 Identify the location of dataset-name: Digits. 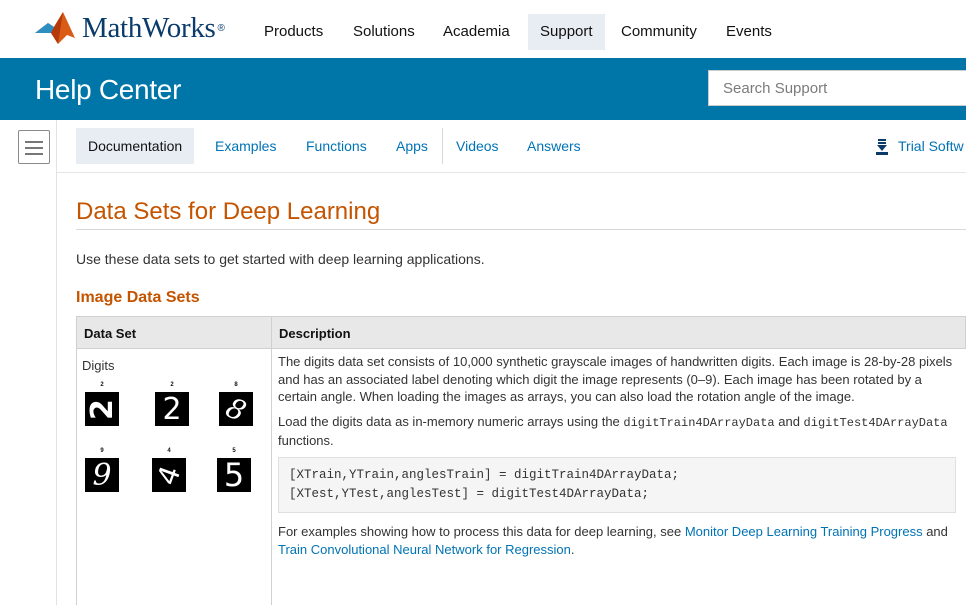
(98, 365).